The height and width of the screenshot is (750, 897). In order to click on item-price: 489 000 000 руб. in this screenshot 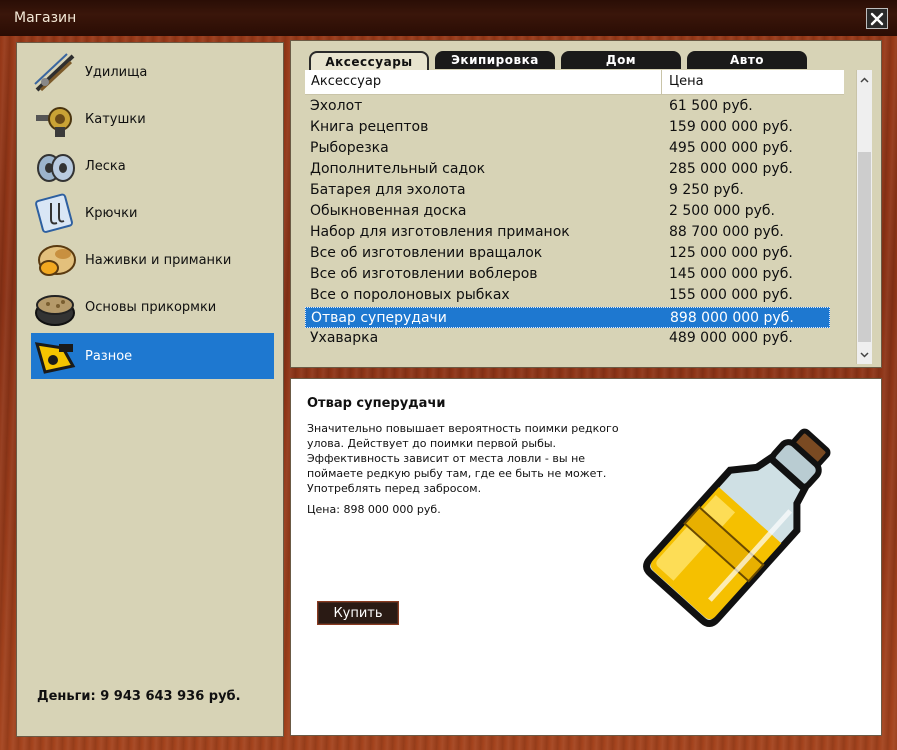, I will do `click(731, 338)`.